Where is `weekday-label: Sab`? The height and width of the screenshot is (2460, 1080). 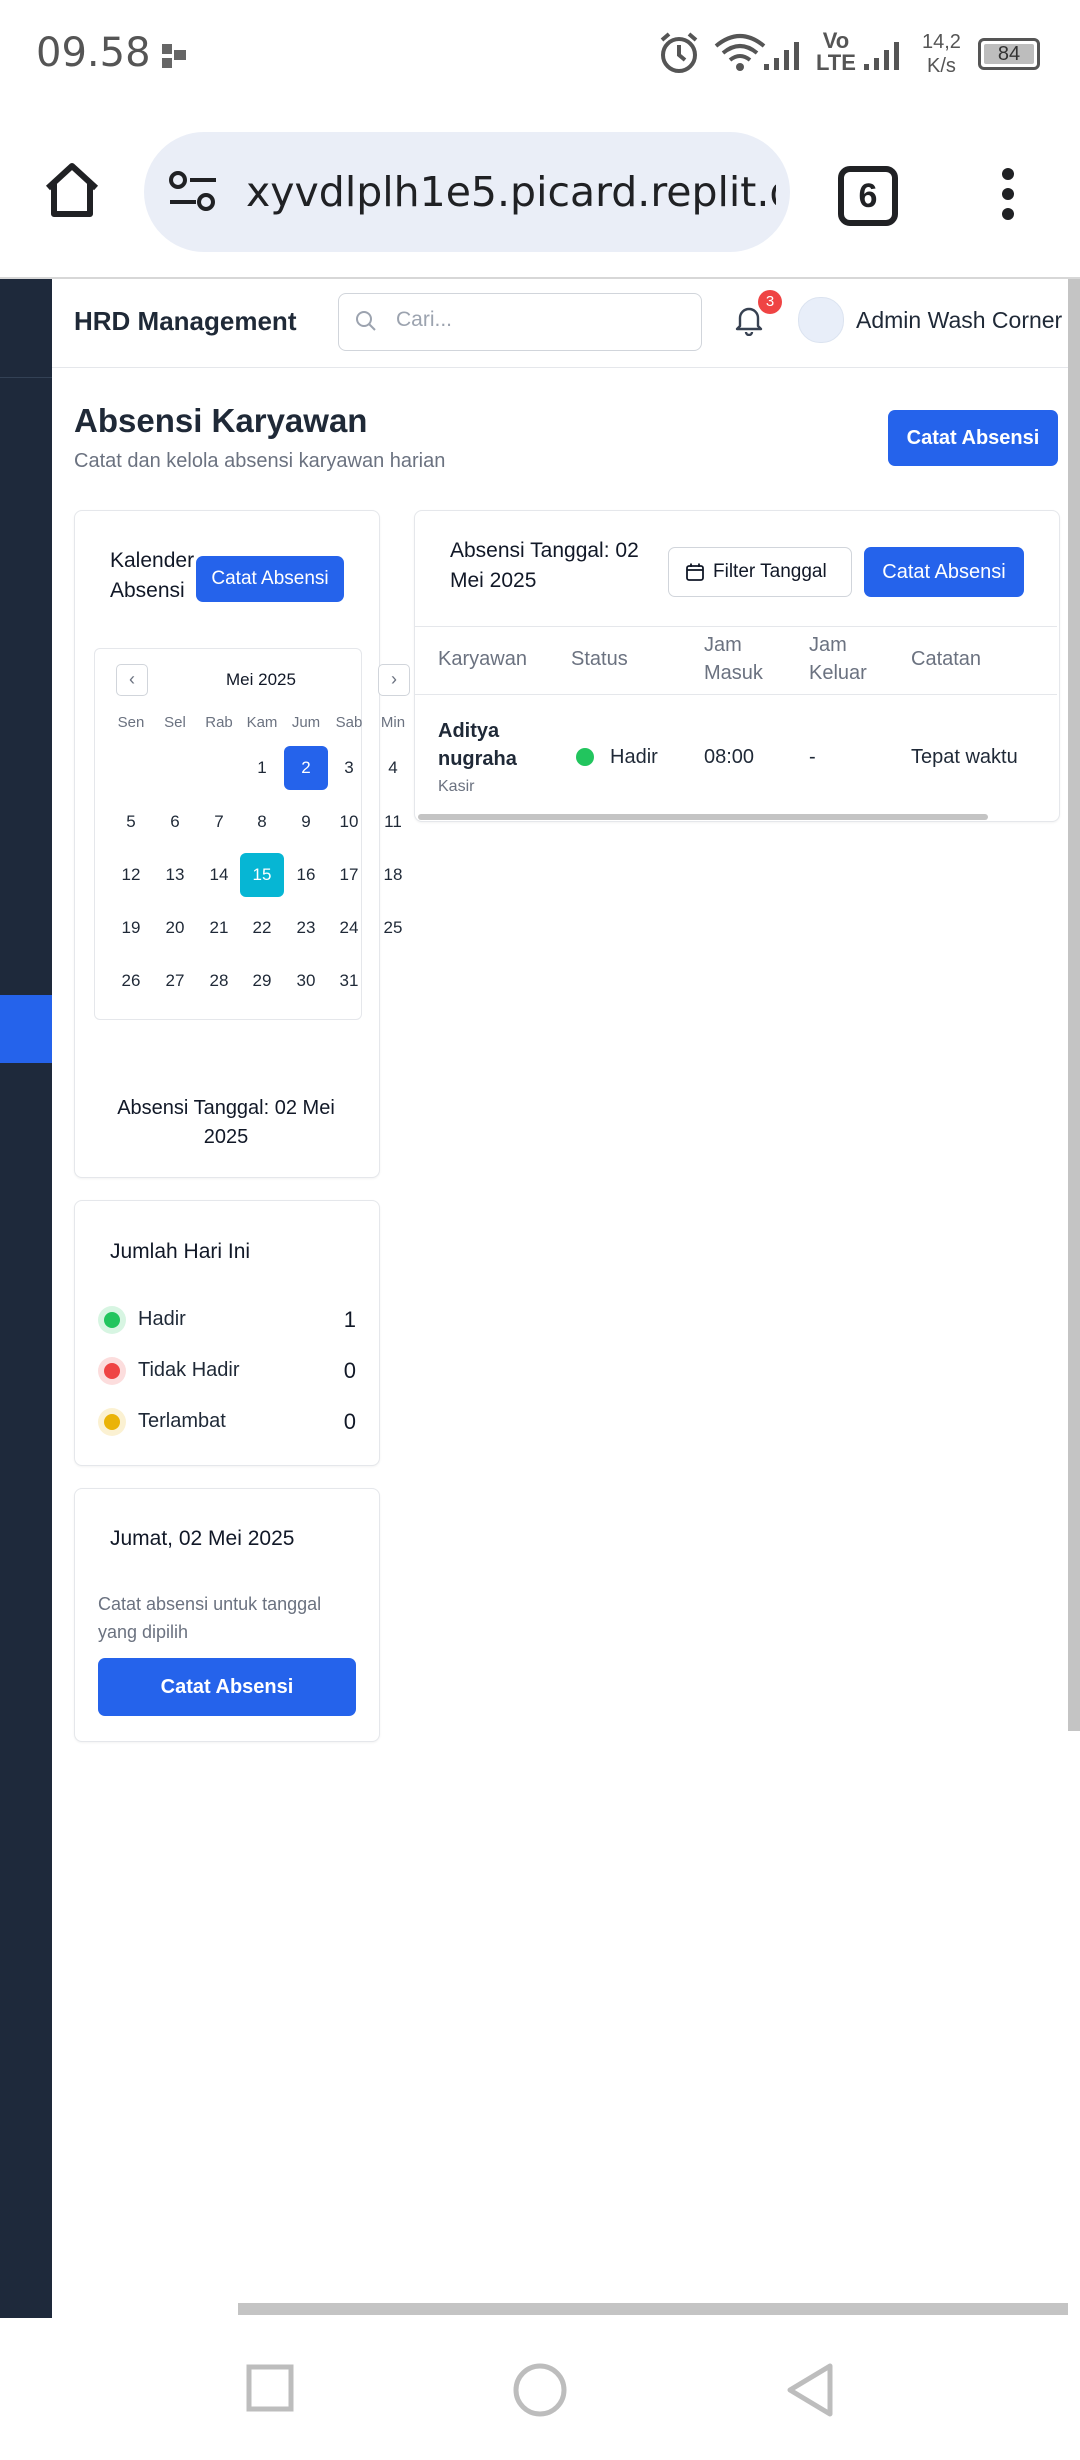
weekday-label: Sab is located at coordinates (349, 722).